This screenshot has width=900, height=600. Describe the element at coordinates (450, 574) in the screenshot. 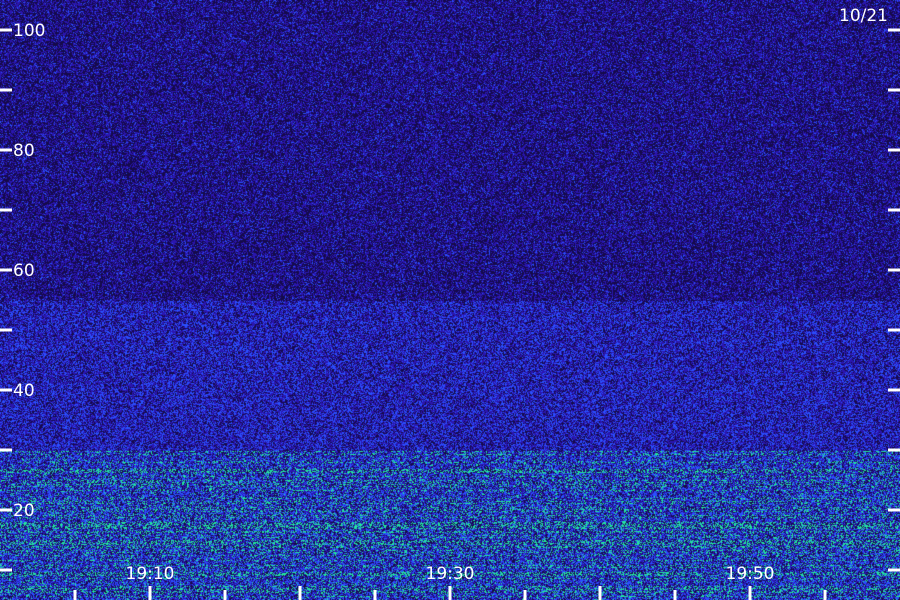

I see `x-tick-label: 19:30` at that location.